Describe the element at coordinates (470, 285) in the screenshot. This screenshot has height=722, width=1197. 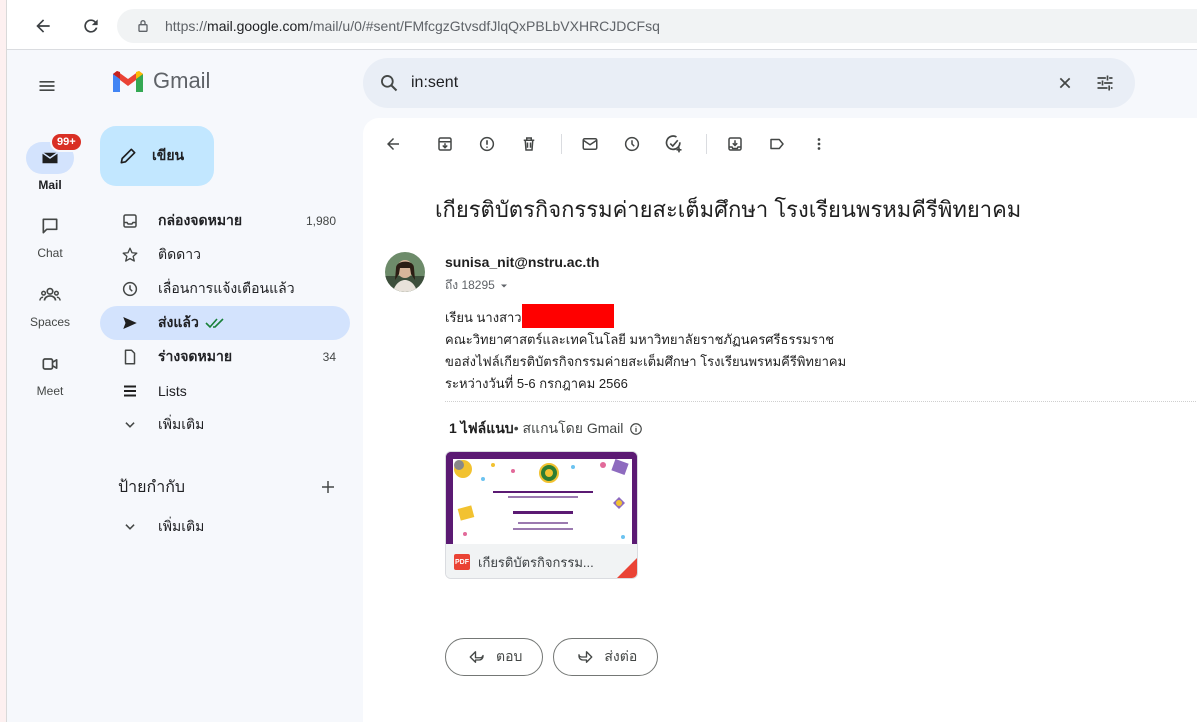
I see `recipient-label: ถึง 18295` at that location.